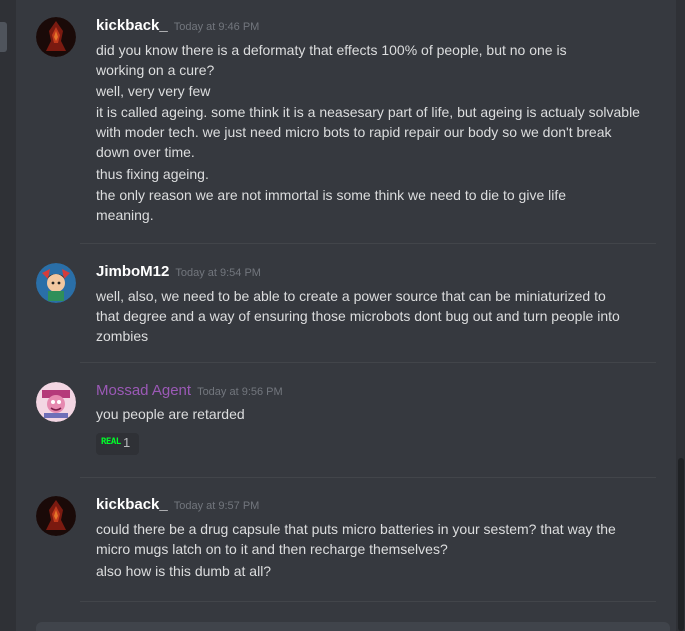  What do you see at coordinates (143, 390) in the screenshot?
I see `username: Mossad Agent` at bounding box center [143, 390].